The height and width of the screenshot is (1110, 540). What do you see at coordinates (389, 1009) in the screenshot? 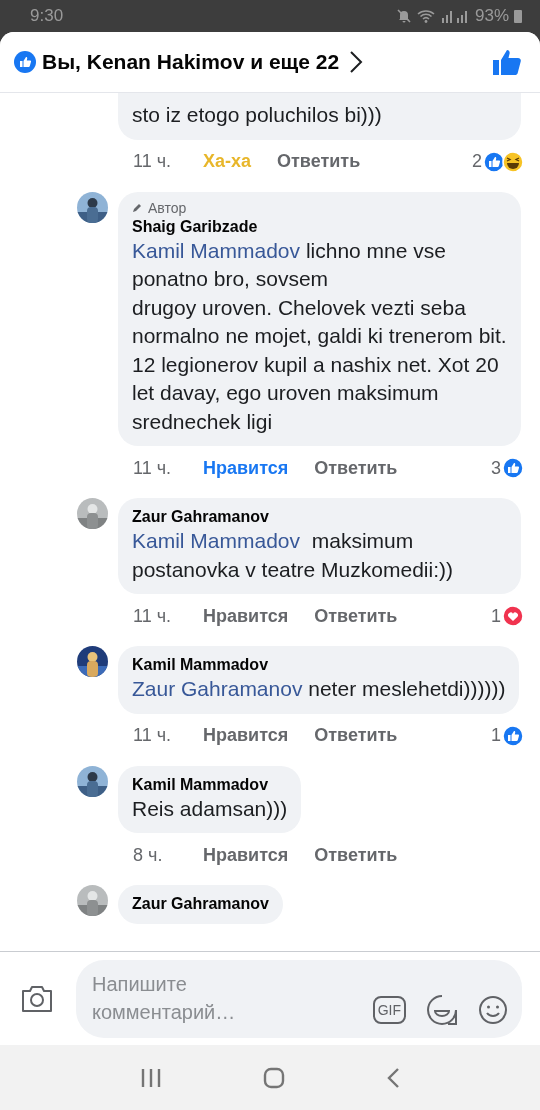
I see `gif-button: GIF` at bounding box center [389, 1009].